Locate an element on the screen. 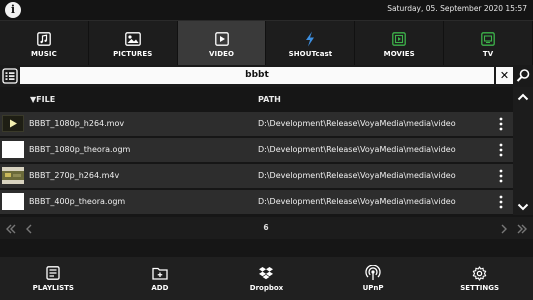  tab-music: MUSIC is located at coordinates (44, 43).